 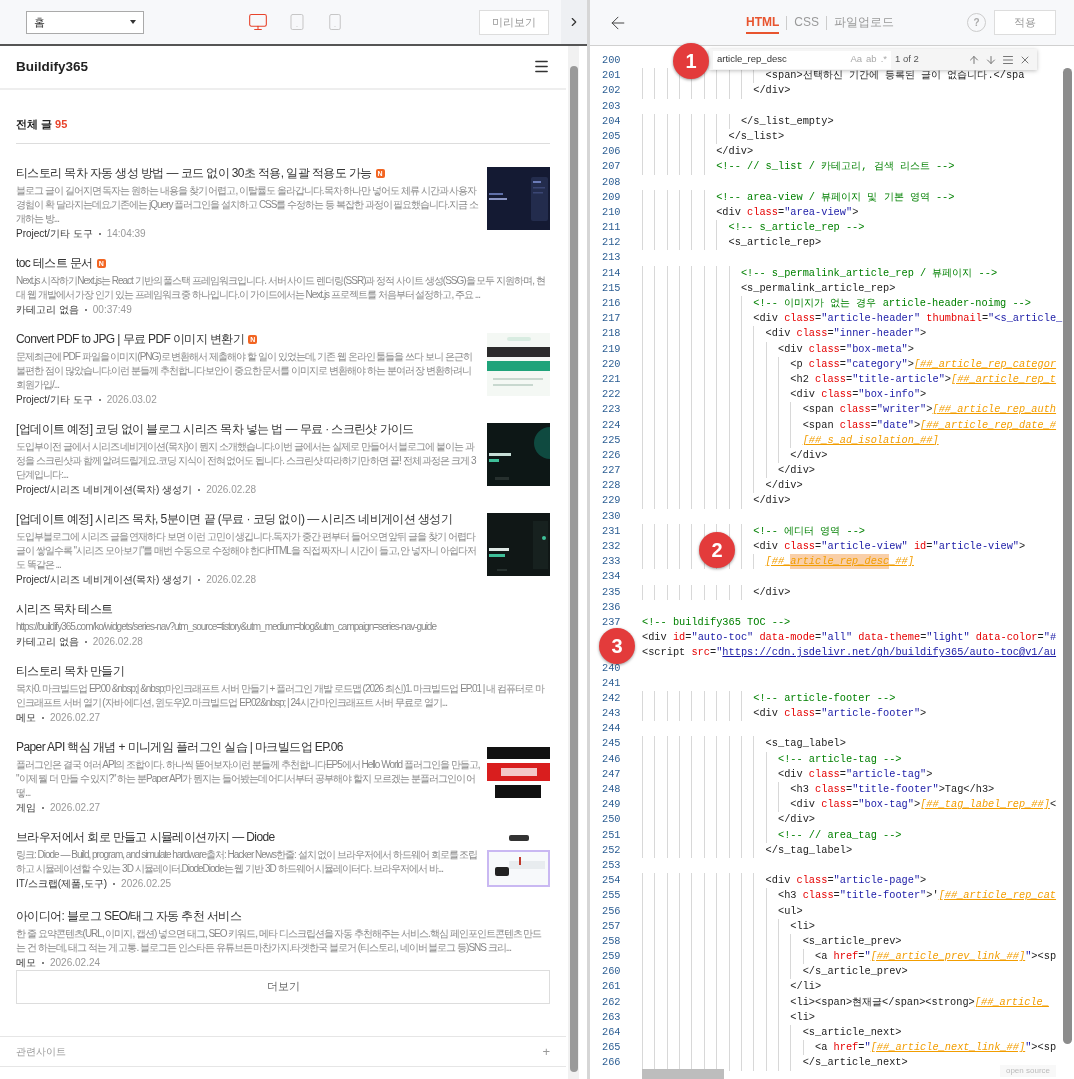 What do you see at coordinates (129, 916) in the screenshot?
I see `post-title: 아이디어: 블로그 SEO/태그 자동 추천 서비스` at bounding box center [129, 916].